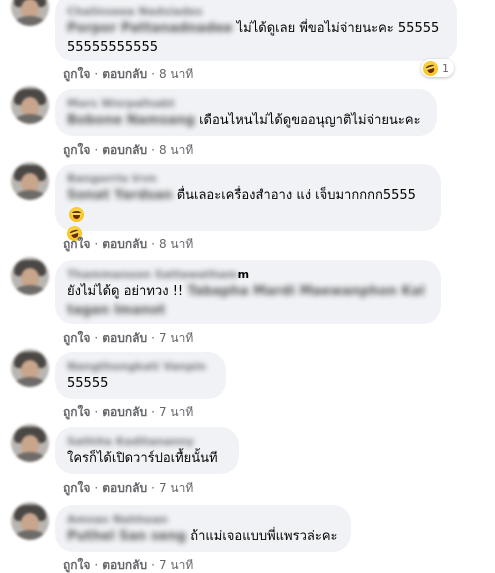  What do you see at coordinates (140, 366) in the screenshot?
I see `comment-author: Nangthongkati Vanpin` at bounding box center [140, 366].